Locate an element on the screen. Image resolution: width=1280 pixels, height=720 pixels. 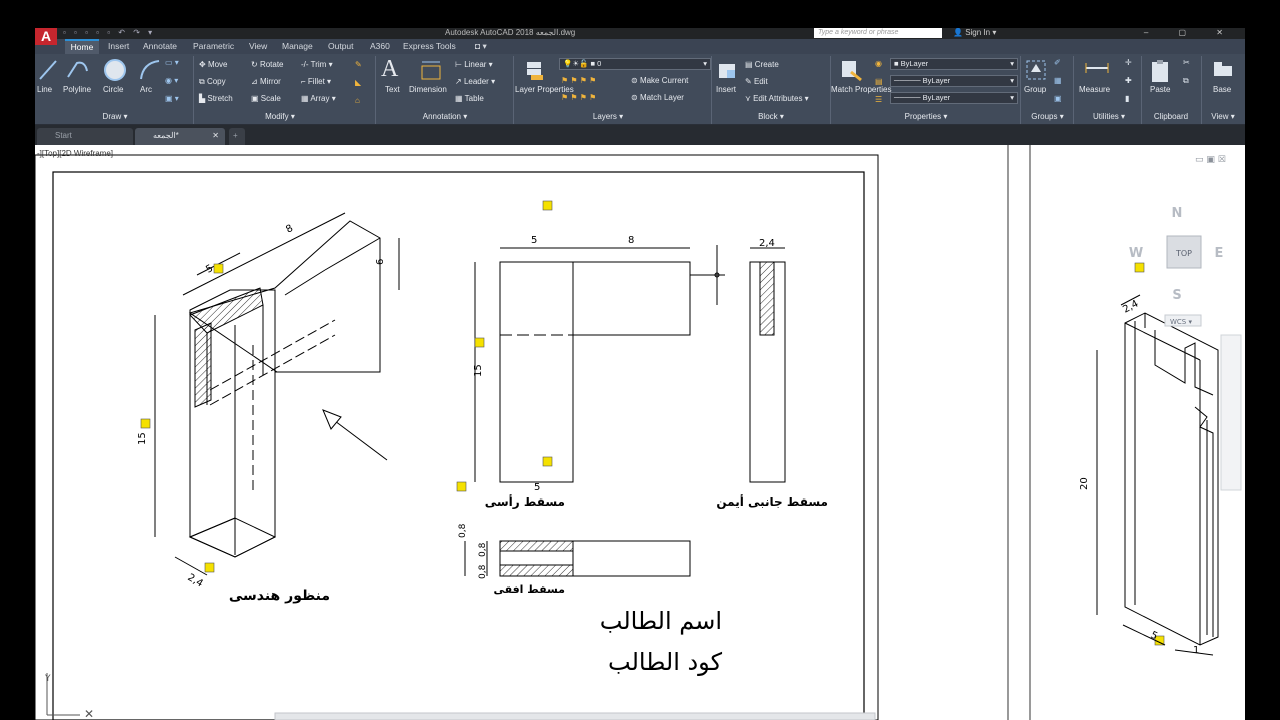
edit-attributes-label: Edit Attributes is located at coordinates (778, 98).